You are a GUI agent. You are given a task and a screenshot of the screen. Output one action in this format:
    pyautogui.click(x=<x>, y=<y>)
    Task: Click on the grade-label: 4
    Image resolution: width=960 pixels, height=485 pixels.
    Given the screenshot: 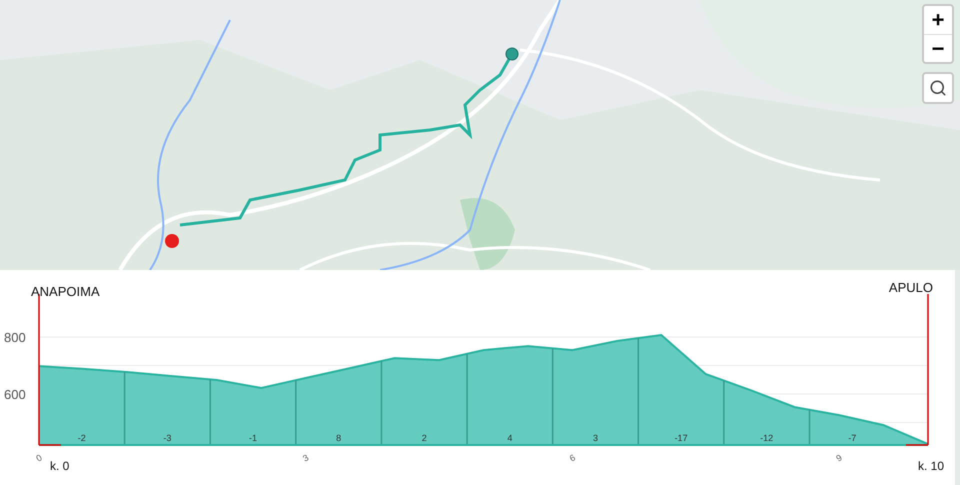 What is the action you would take?
    pyautogui.click(x=509, y=438)
    